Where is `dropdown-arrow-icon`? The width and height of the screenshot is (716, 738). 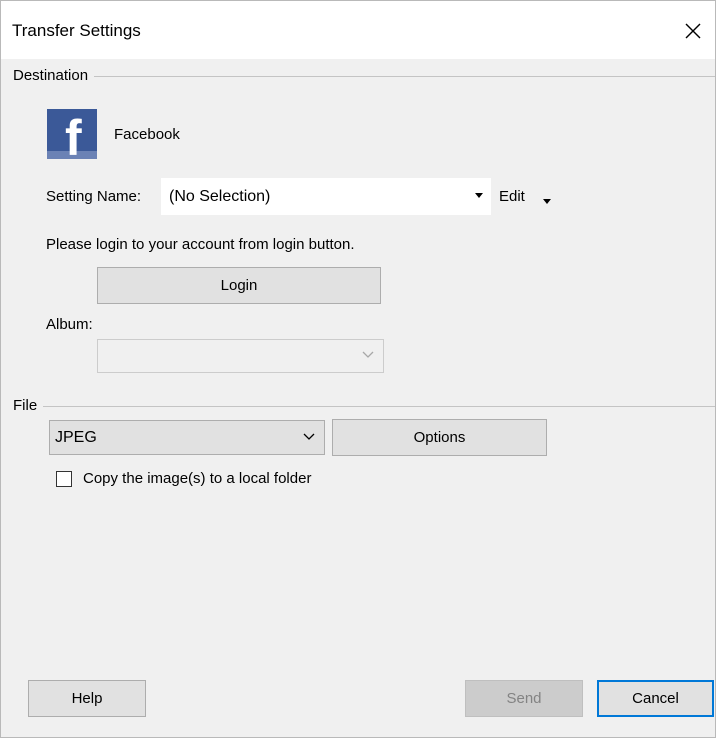
dropdown-arrow-icon is located at coordinates (479, 195).